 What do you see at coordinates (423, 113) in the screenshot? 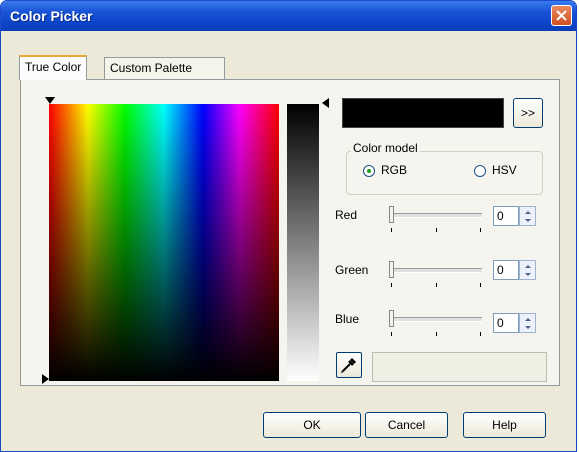
I see `color-preview` at bounding box center [423, 113].